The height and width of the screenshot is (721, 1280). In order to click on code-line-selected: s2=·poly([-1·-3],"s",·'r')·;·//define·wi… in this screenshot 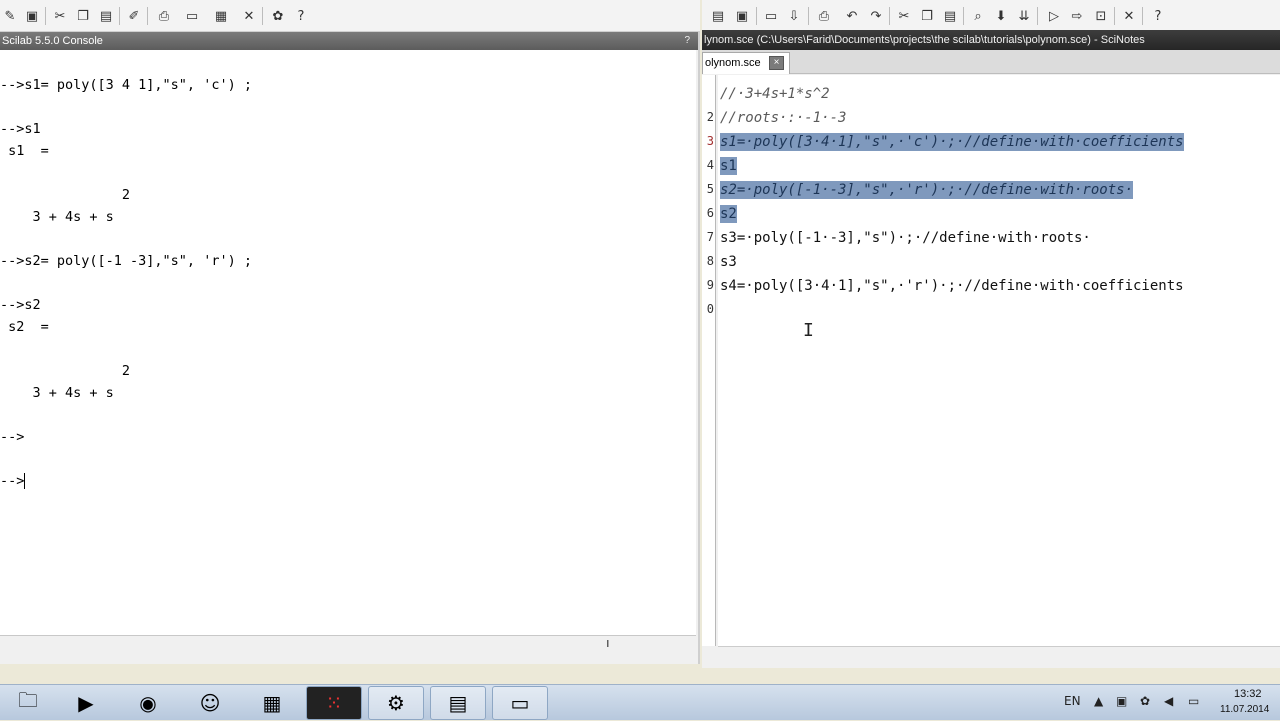, I will do `click(927, 190)`.